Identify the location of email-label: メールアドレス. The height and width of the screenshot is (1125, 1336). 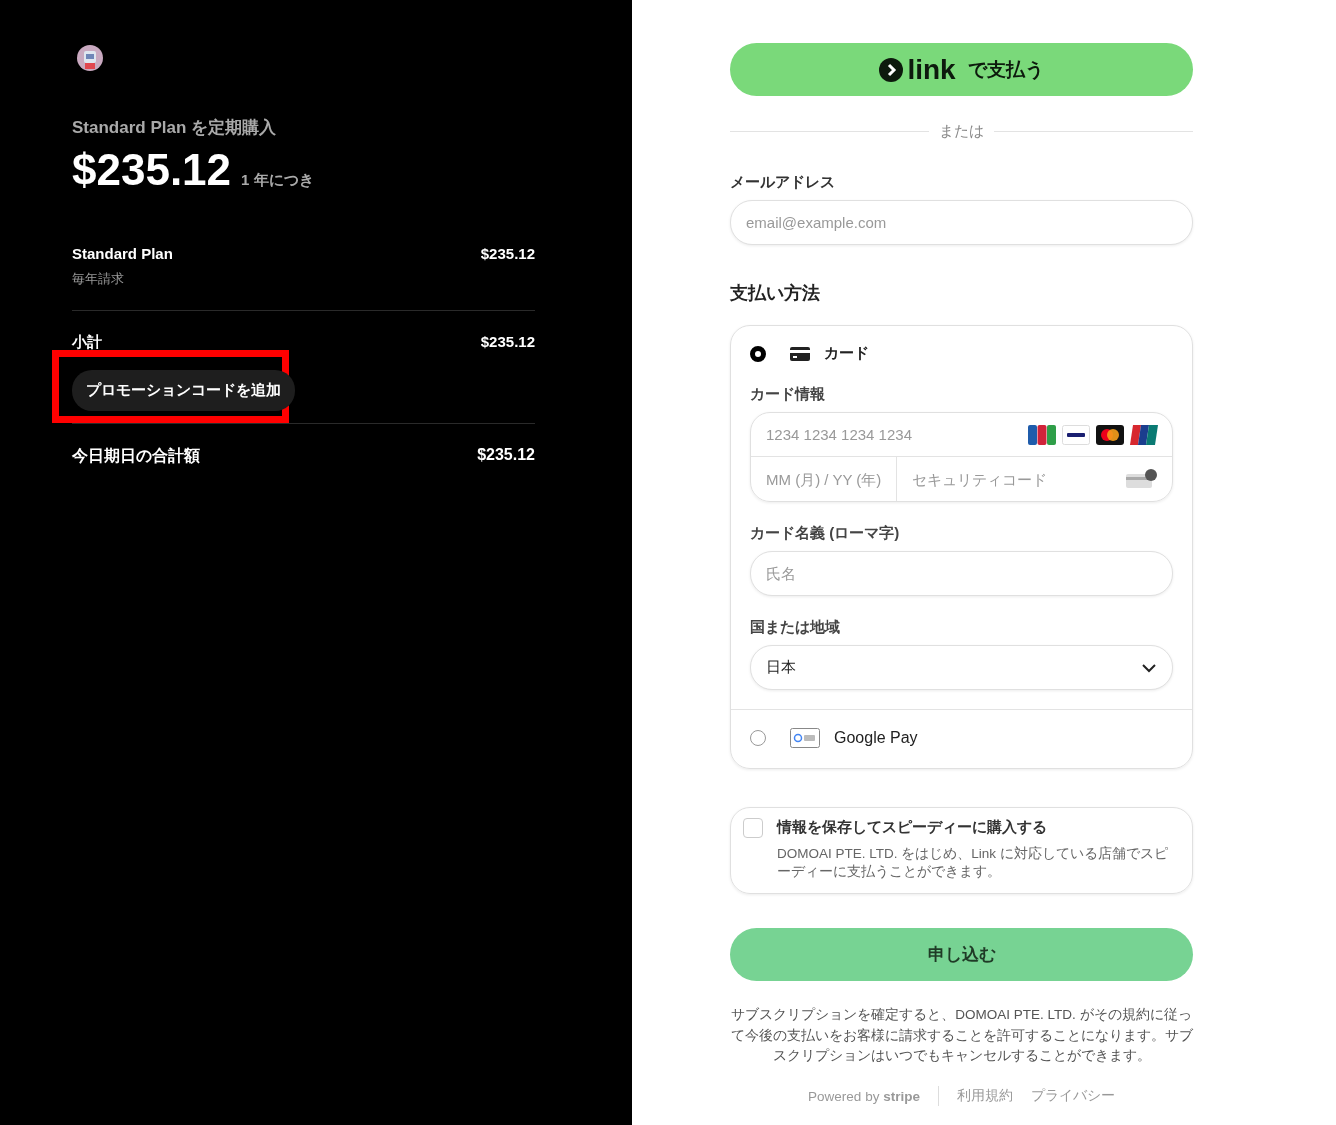
(783, 182).